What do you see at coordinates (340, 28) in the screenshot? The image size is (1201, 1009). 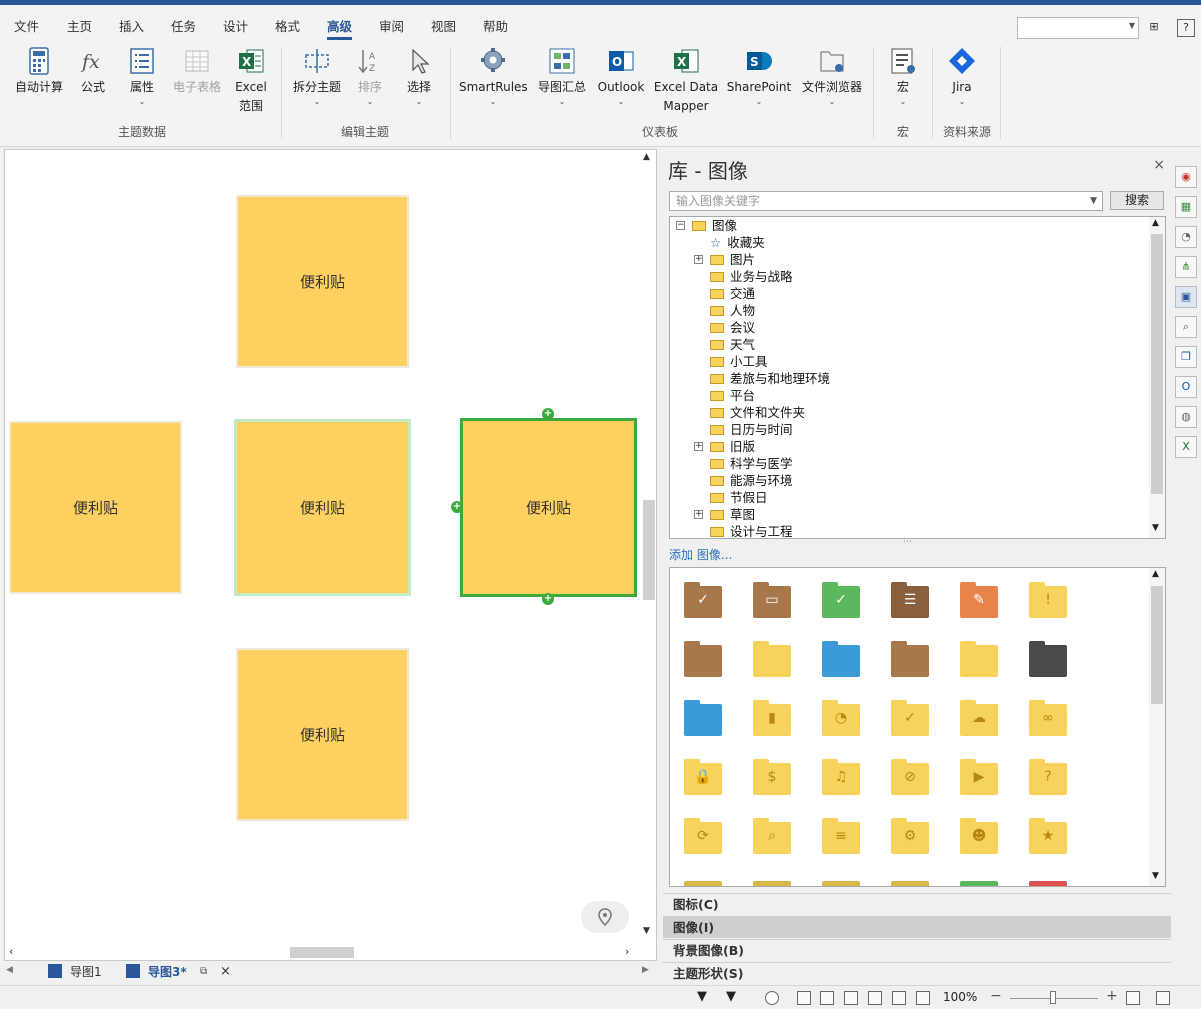 I see `tab-advanced: 高级` at bounding box center [340, 28].